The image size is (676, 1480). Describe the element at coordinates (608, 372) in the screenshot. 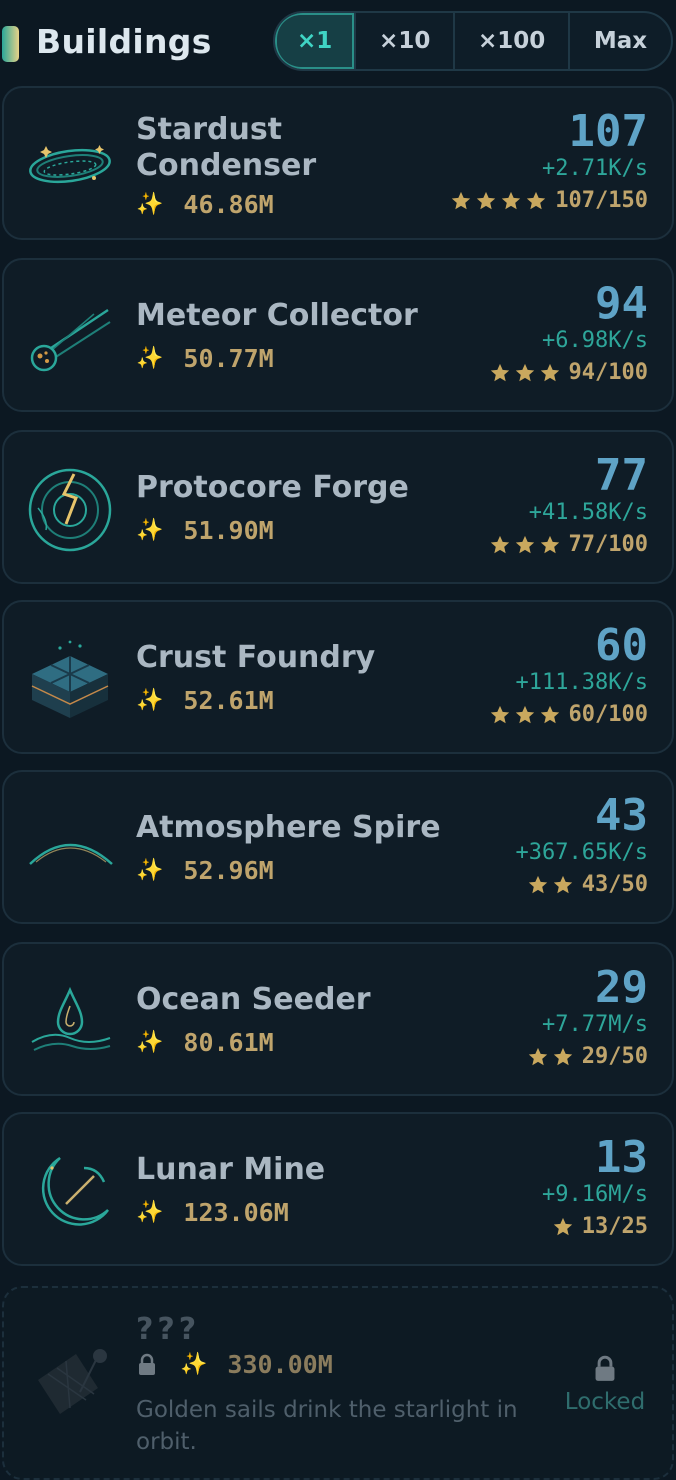

I see `tier-progress: 94/100` at that location.